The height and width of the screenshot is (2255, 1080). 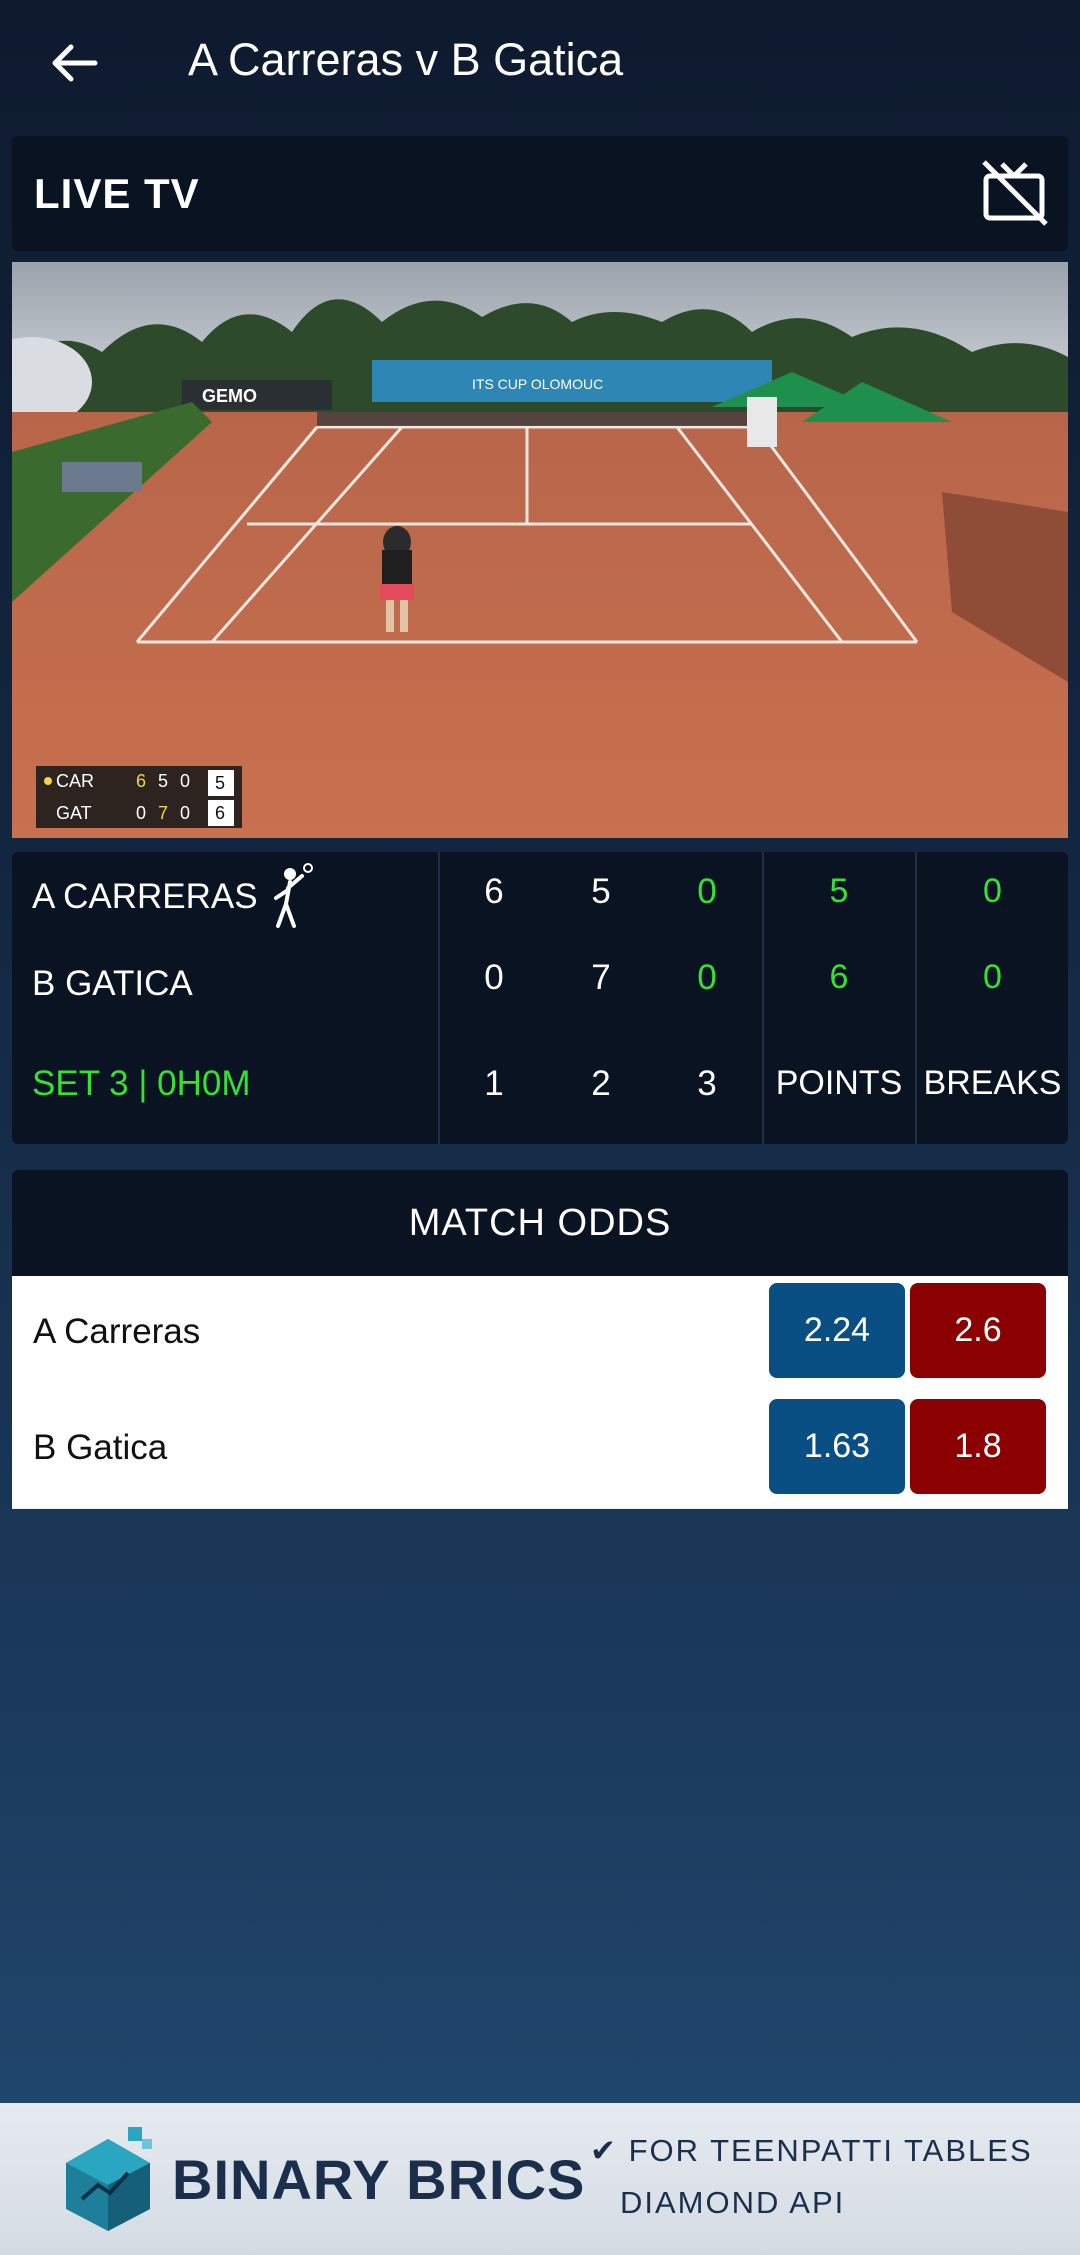 What do you see at coordinates (406, 59) in the screenshot?
I see `page-title: A Carreras v B Gatica` at bounding box center [406, 59].